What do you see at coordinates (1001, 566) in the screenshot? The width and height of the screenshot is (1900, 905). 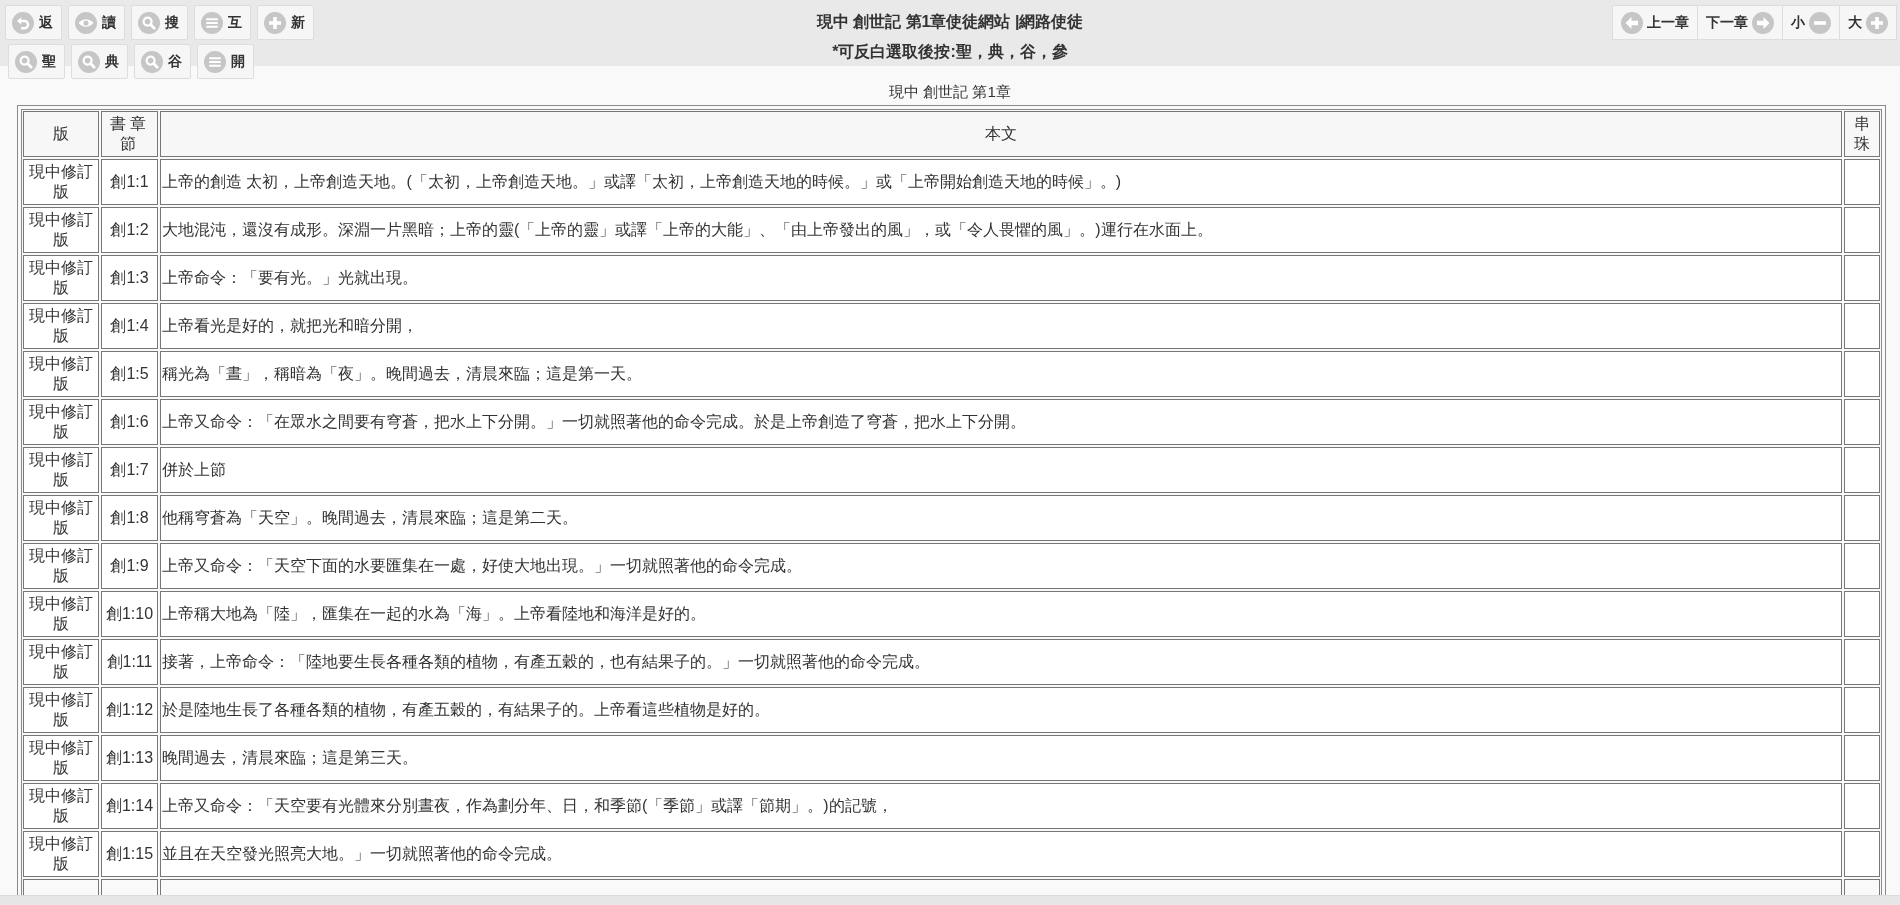 I see `verse-text-cell: 上帝又命令：「天空下面的水要匯集在一處，好使大地出現。」一切就照著他的命令完成。` at bounding box center [1001, 566].